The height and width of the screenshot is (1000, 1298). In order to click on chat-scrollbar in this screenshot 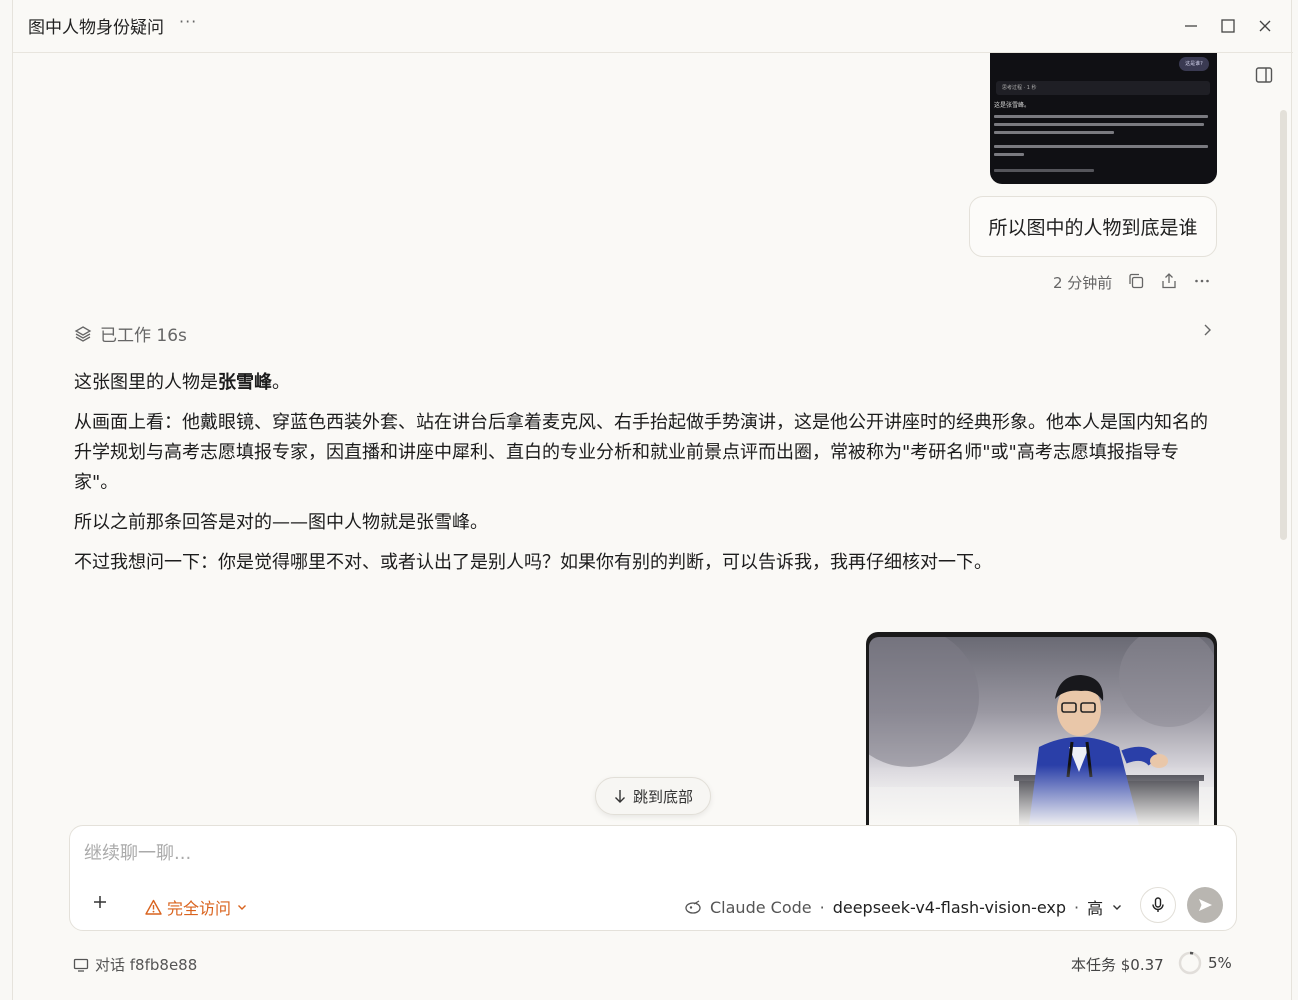, I will do `click(1283, 325)`.